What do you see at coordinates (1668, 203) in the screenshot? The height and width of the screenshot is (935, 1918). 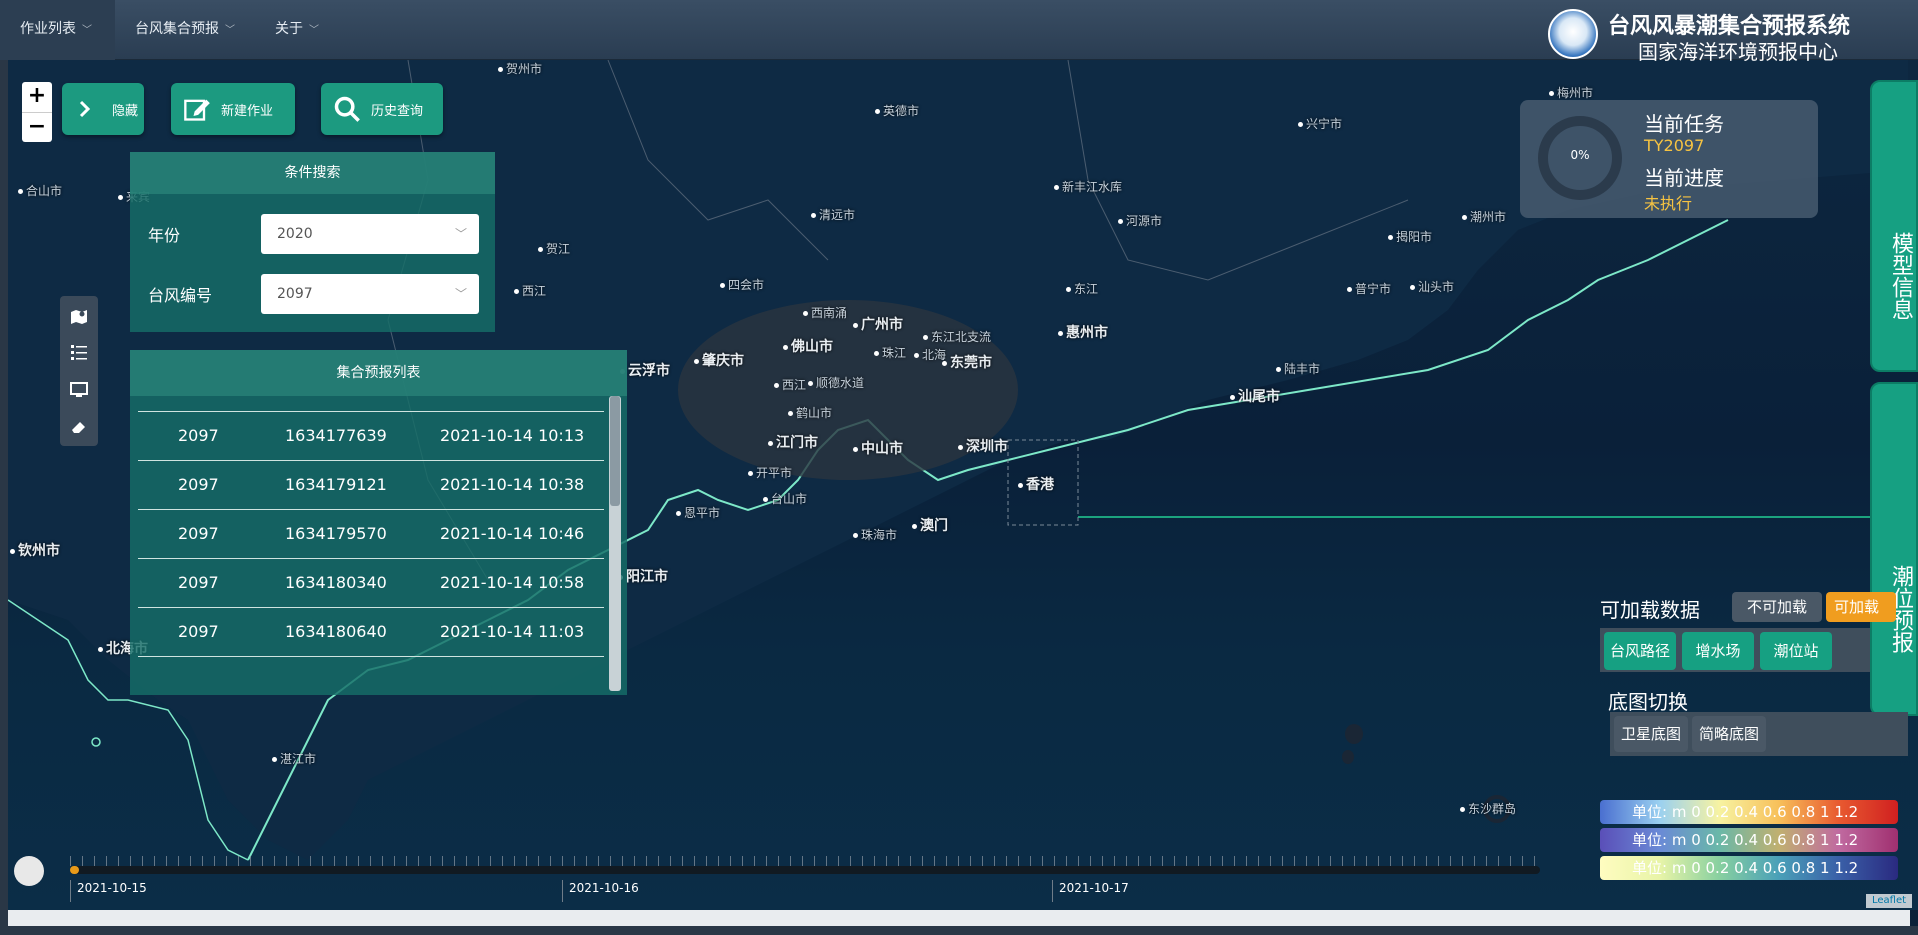 I see `current-progress-value: 未执行` at bounding box center [1668, 203].